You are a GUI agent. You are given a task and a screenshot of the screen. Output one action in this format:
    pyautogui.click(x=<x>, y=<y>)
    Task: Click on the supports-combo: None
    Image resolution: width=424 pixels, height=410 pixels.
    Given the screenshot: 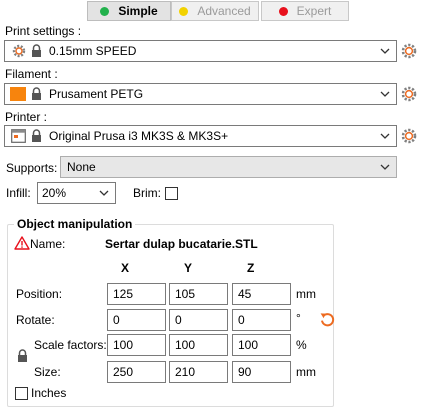 What is the action you would take?
    pyautogui.click(x=228, y=167)
    